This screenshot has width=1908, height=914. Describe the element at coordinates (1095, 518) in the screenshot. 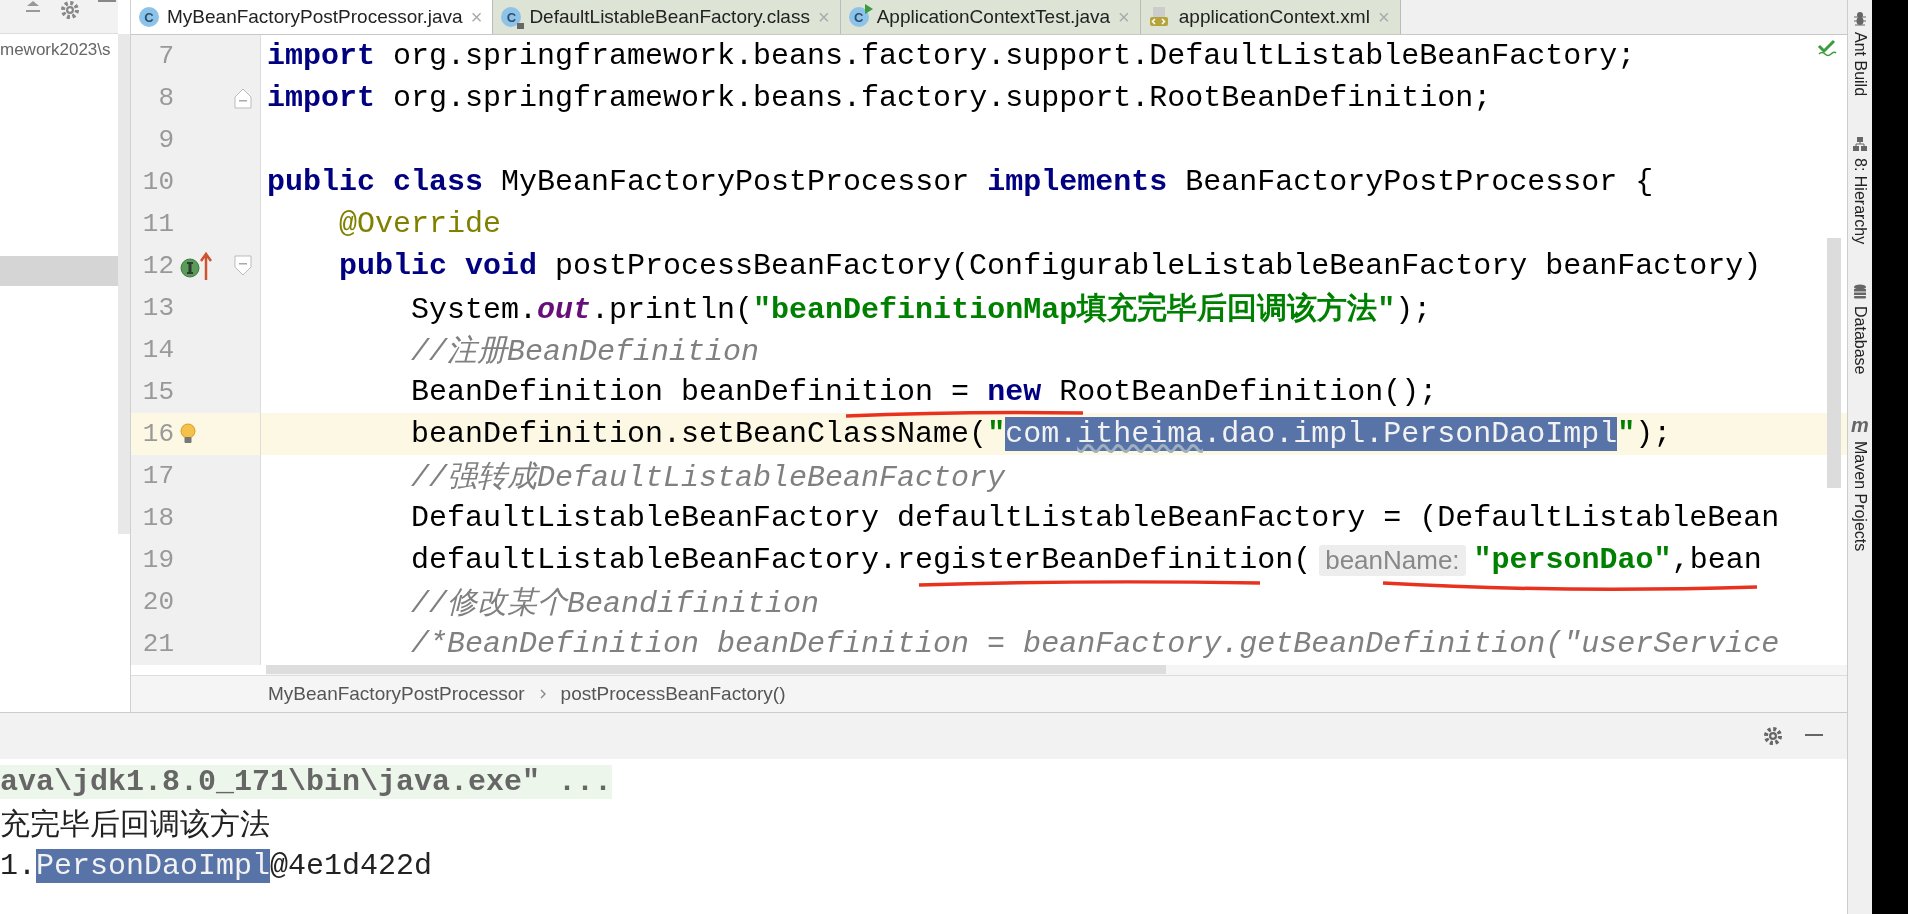

I see `code-line: DefaultListableBeanFactory defaultListableBeanFactory = (DefaultListableBean` at that location.